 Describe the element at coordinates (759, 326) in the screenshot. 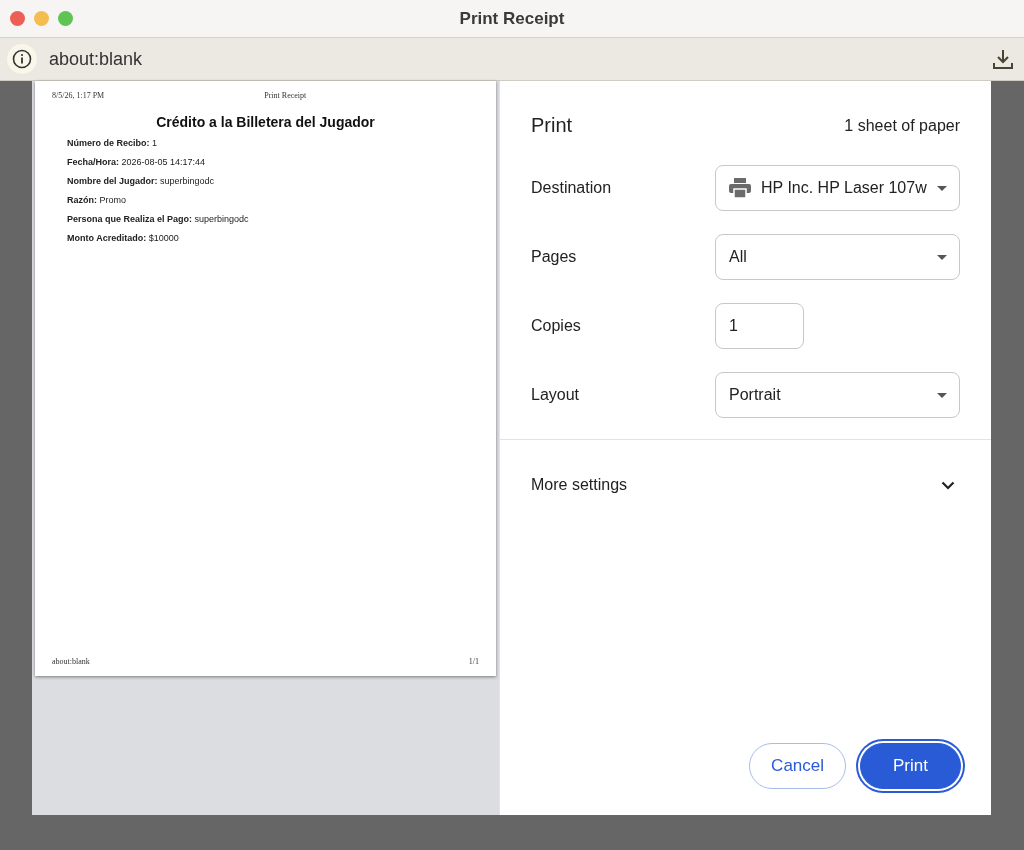

I see `copies-field: 1` at that location.